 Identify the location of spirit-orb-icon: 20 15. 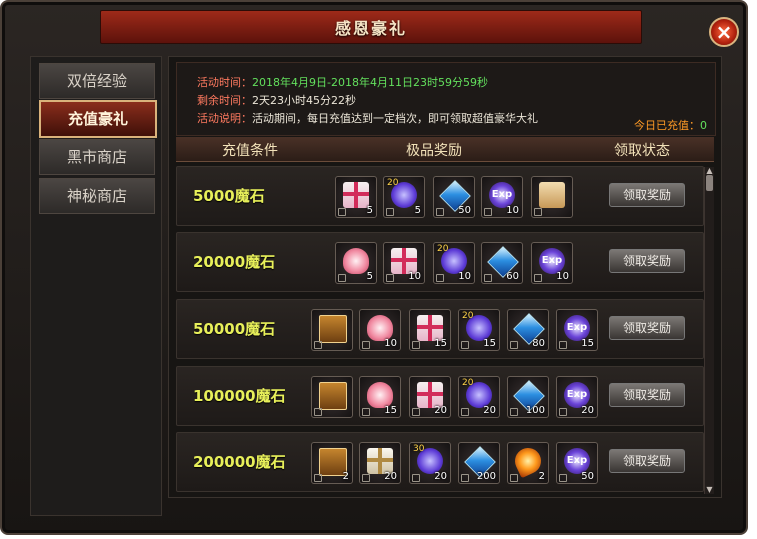
(479, 330).